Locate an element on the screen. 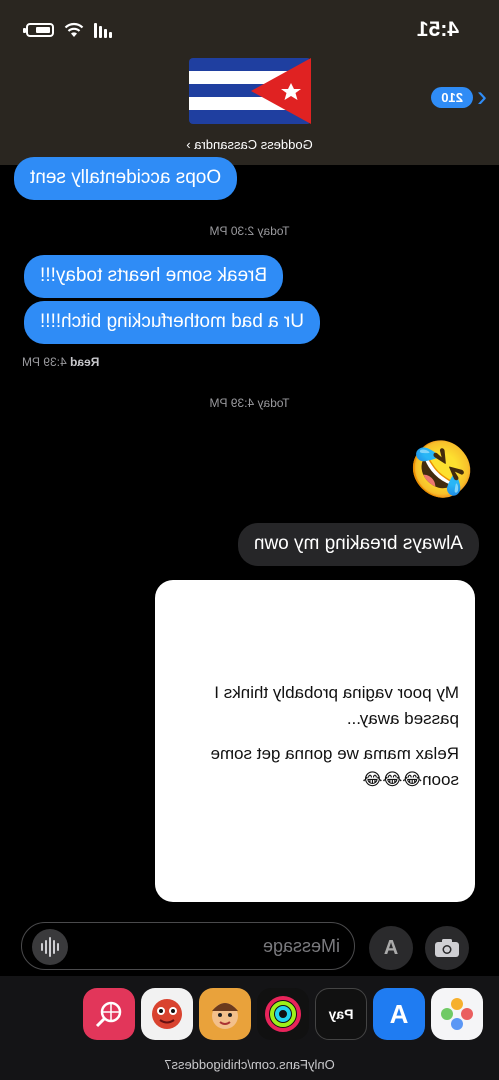 This screenshot has width=499, height=1080. animoji-icon is located at coordinates (167, 1014).